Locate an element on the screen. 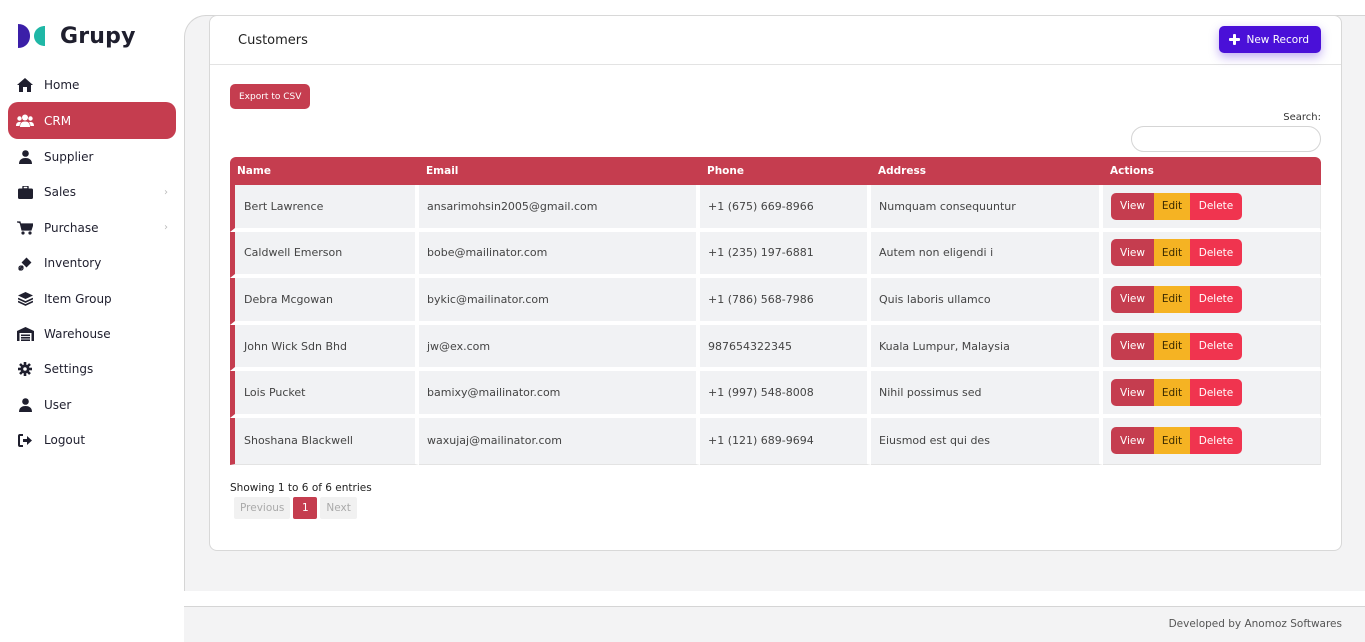 Image resolution: width=1365 pixels, height=642 pixels. footer-credit: Developed by Anomoz Softwares is located at coordinates (1255, 624).